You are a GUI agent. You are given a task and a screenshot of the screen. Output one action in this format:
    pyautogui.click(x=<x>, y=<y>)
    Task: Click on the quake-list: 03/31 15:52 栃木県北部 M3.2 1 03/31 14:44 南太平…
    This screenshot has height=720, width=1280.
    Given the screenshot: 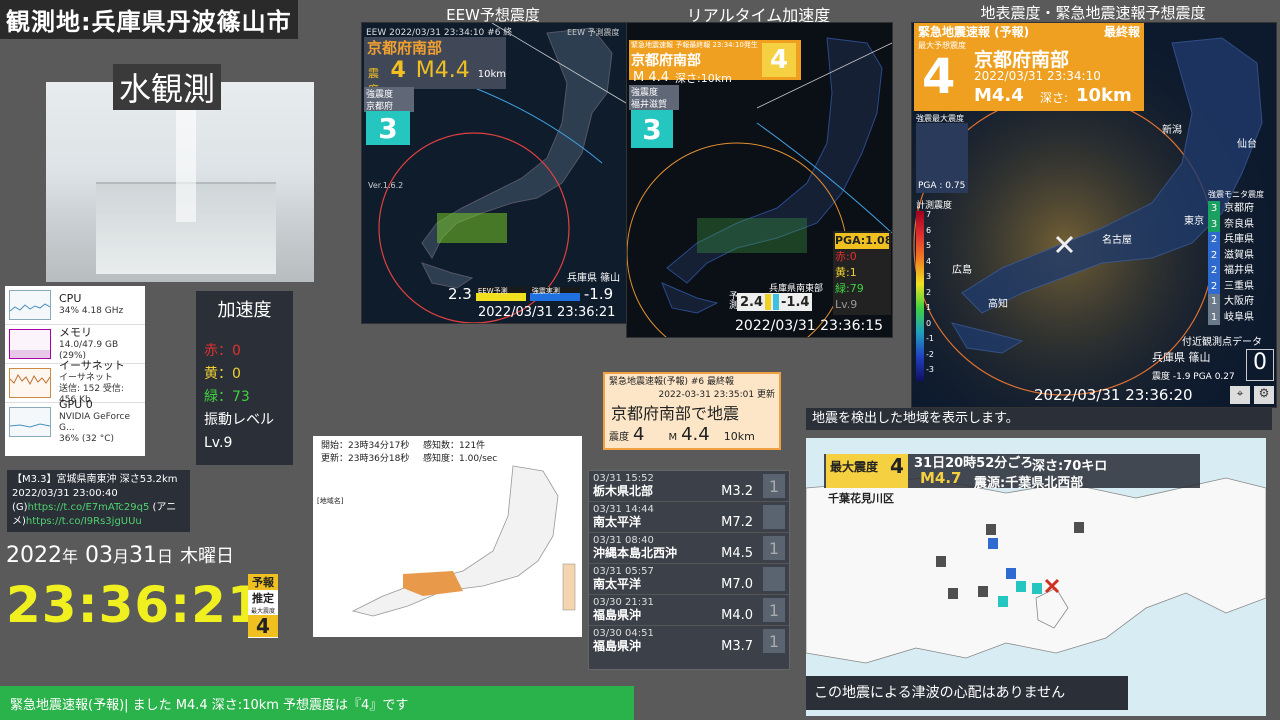 What is the action you would take?
    pyautogui.click(x=689, y=570)
    